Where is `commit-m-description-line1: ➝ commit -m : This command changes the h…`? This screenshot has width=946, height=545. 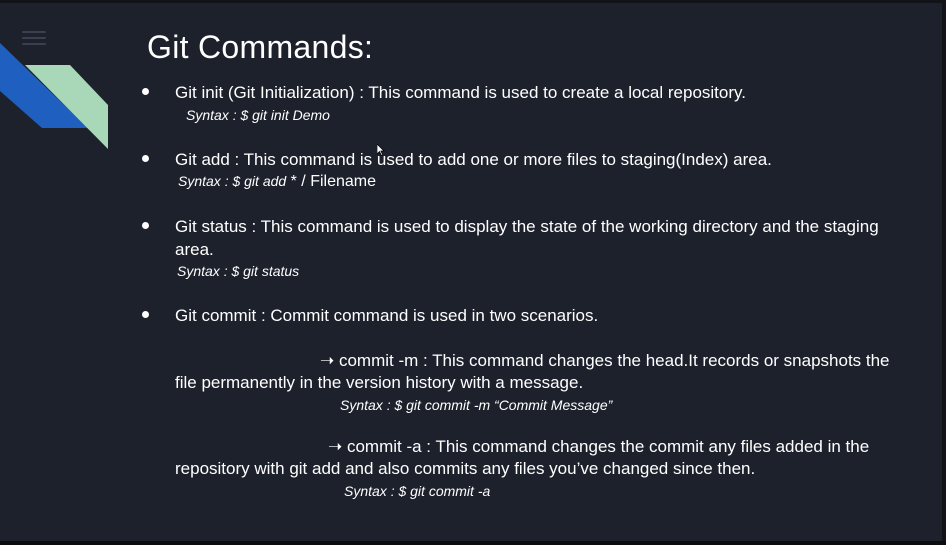
commit-m-description-line1: ➝ commit -m : This command changes the h… is located at coordinates (605, 360).